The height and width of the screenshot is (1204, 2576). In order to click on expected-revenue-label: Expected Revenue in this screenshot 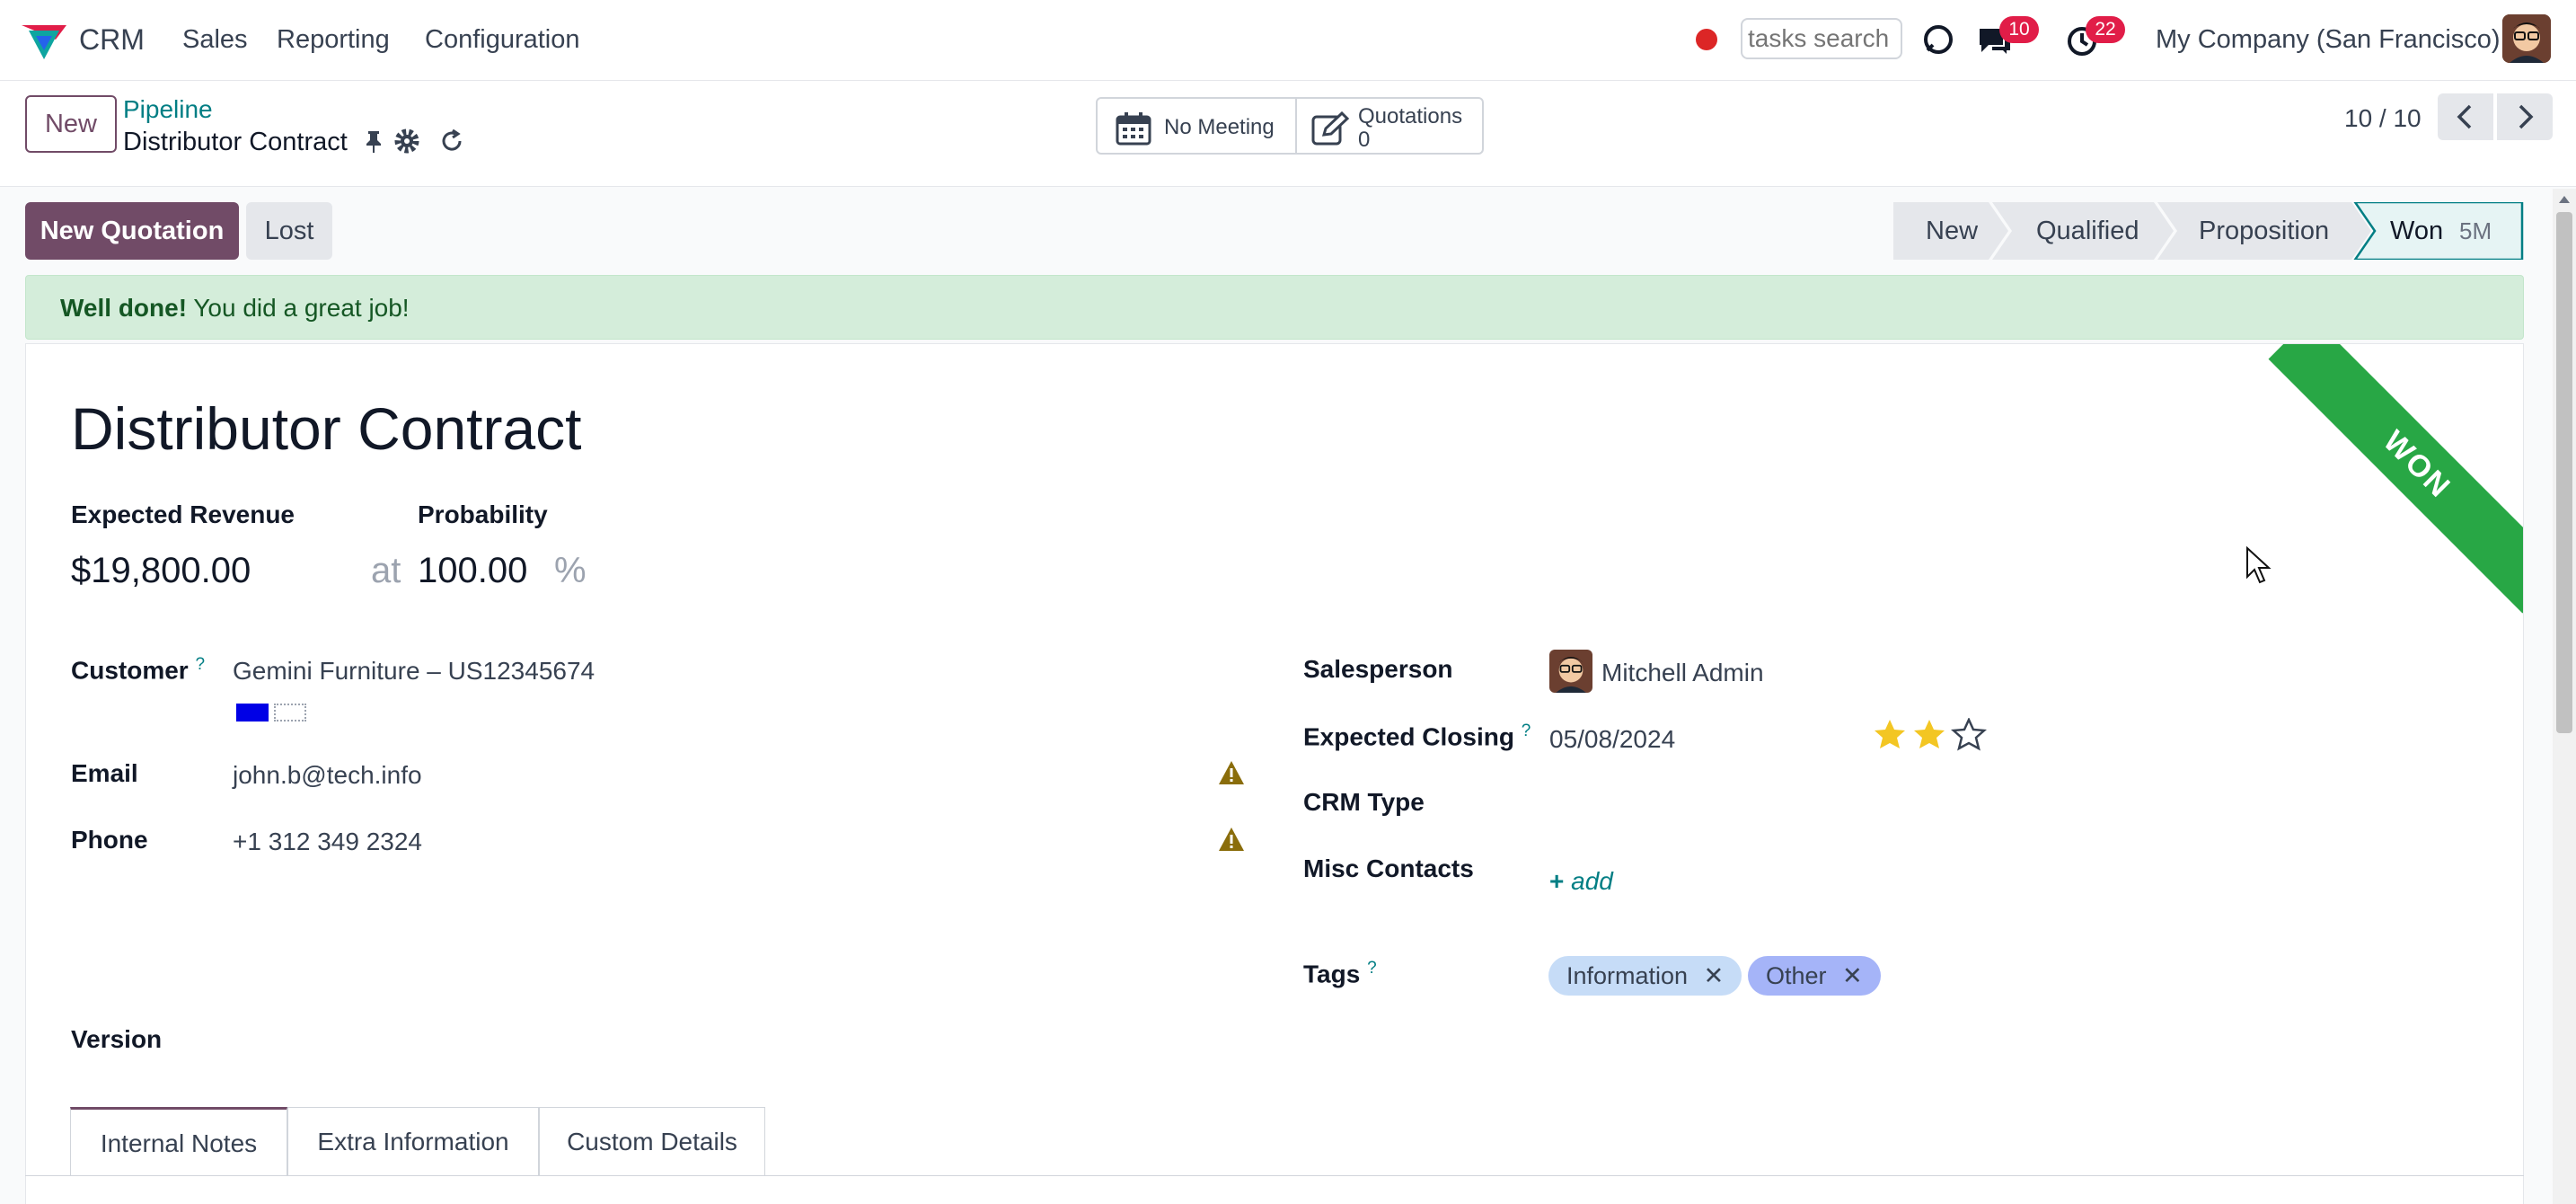, I will do `click(183, 514)`.